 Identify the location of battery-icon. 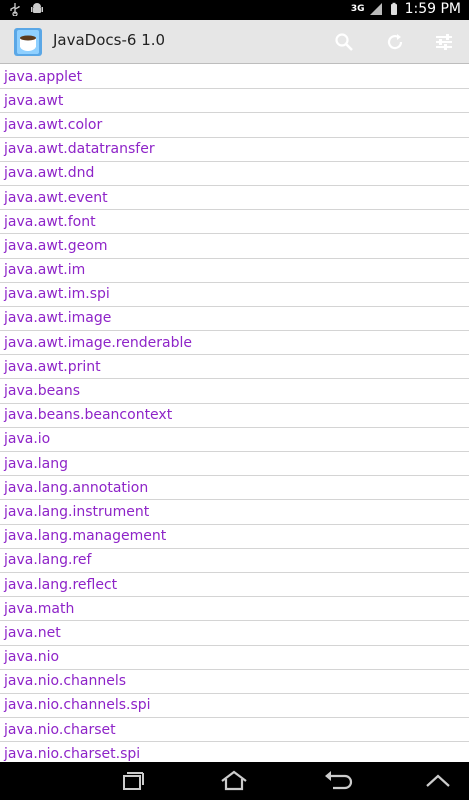
(393, 8).